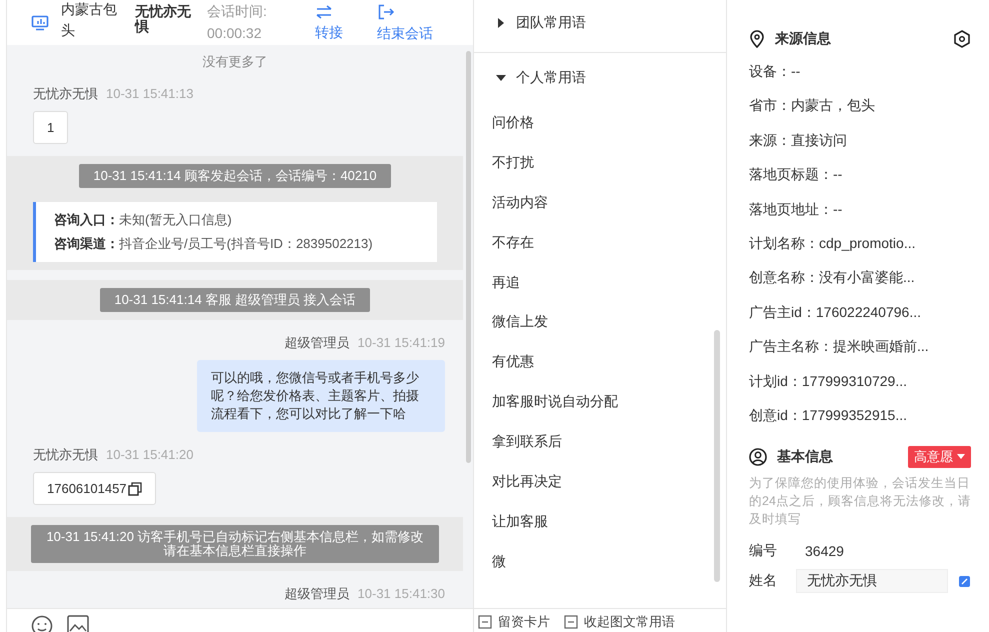 The height and width of the screenshot is (632, 989). I want to click on phrase-item: 再追, so click(600, 282).